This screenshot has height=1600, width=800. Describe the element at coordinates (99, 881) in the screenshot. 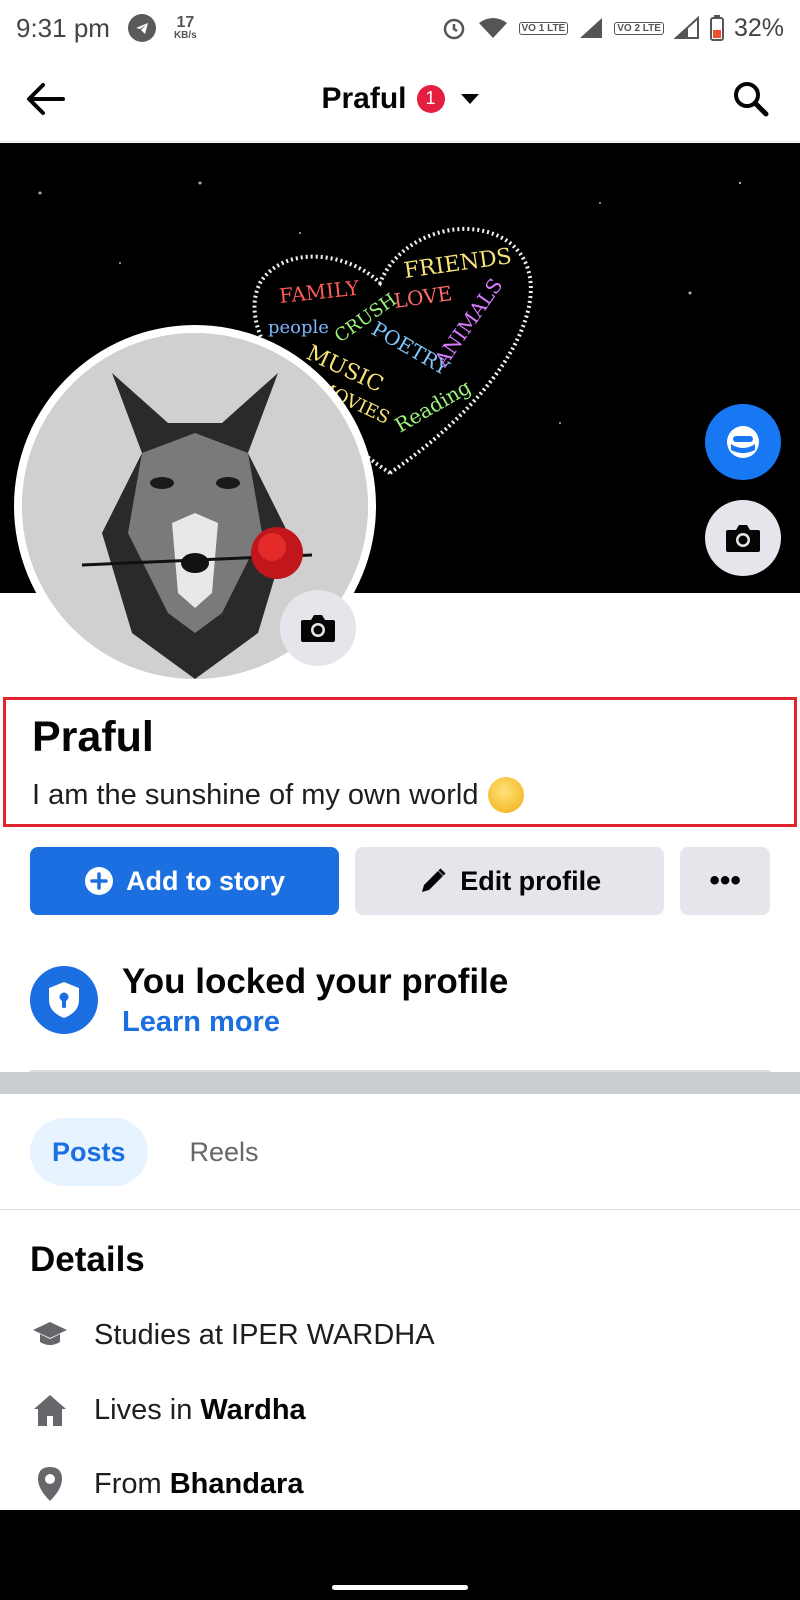

I see `plus-circle-icon` at that location.